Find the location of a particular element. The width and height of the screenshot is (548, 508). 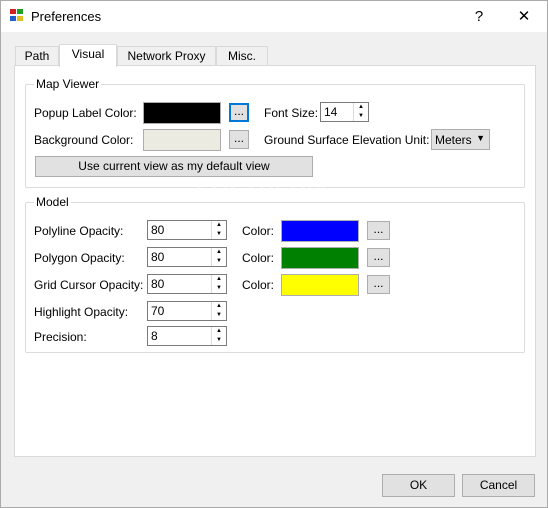

polyline-color-label: Color: is located at coordinates (258, 231).